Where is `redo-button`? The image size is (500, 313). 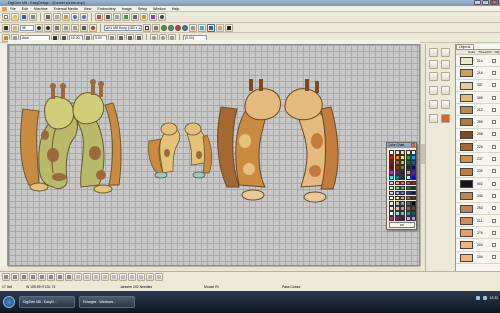 redo-button is located at coordinates (84, 17).